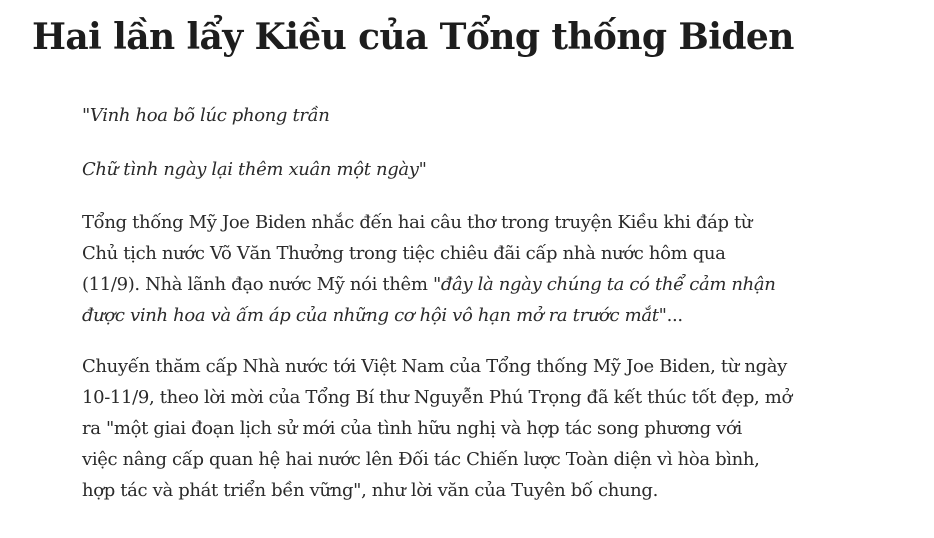 The height and width of the screenshot is (538, 934). I want to click on article-title: Hai lần lẩy Kiều của Tổng thống Biden, so click(413, 37).